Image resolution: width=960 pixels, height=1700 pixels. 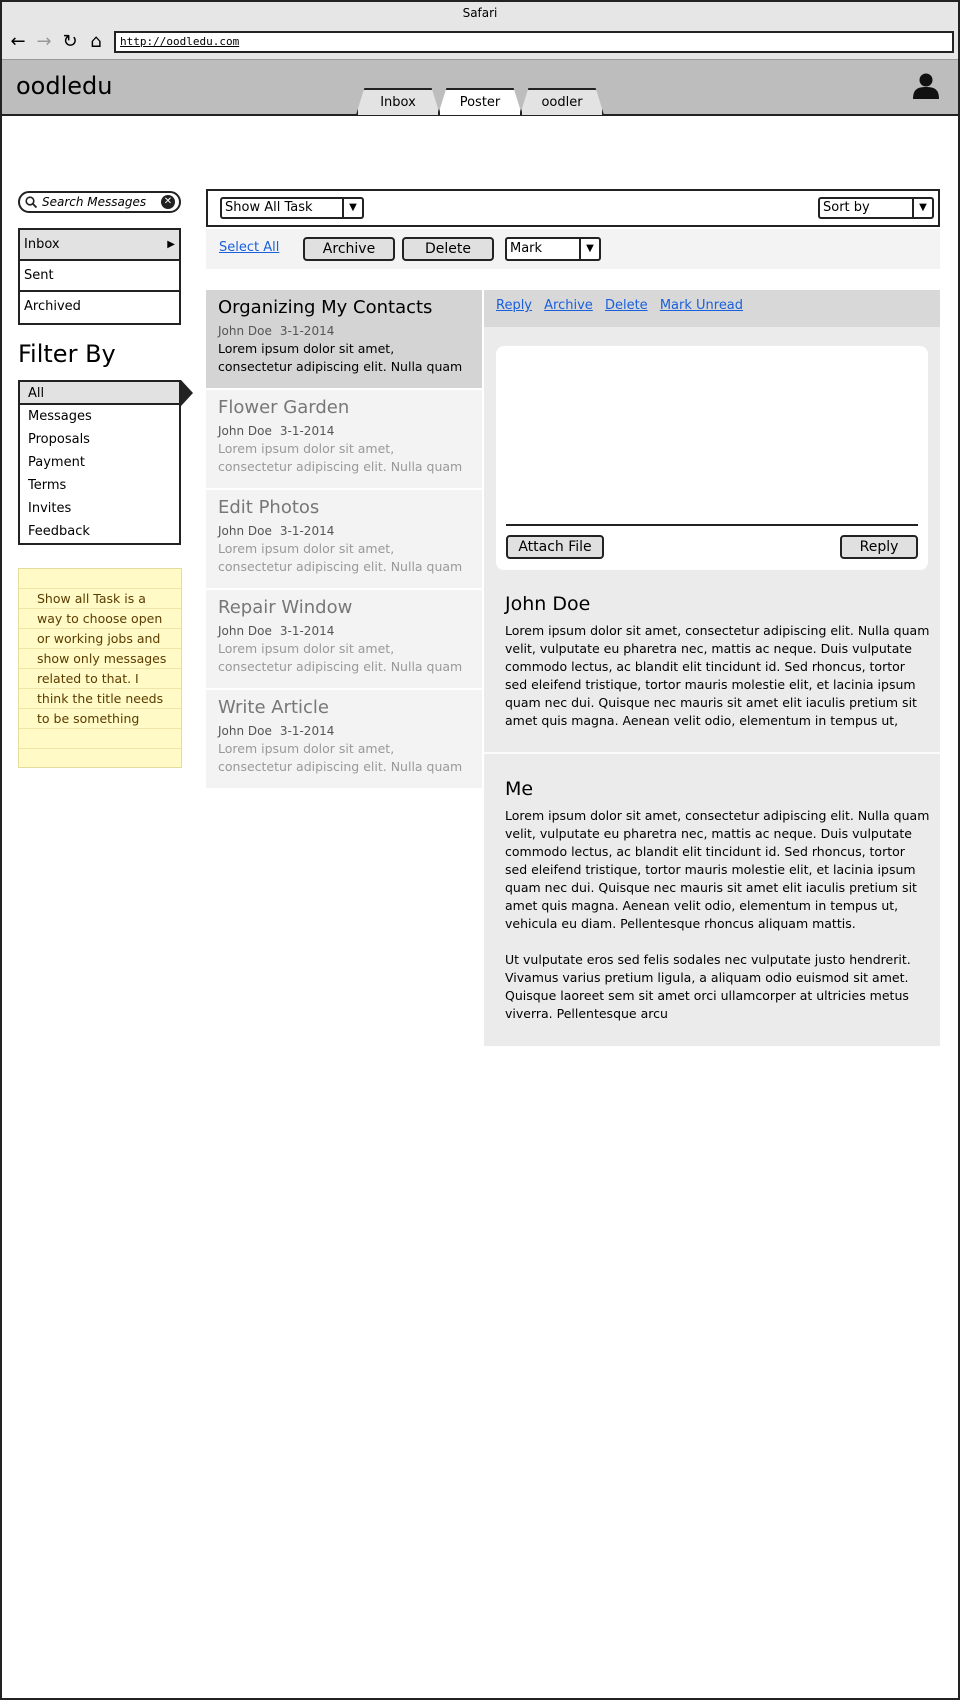 What do you see at coordinates (926, 86) in the screenshot?
I see `user-avatar-icon` at bounding box center [926, 86].